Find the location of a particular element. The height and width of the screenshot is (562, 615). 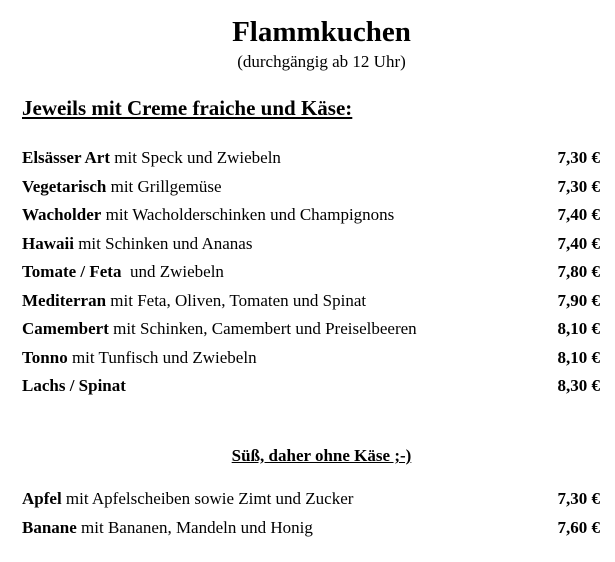

item-name: Tomate / Feta is located at coordinates (72, 271).